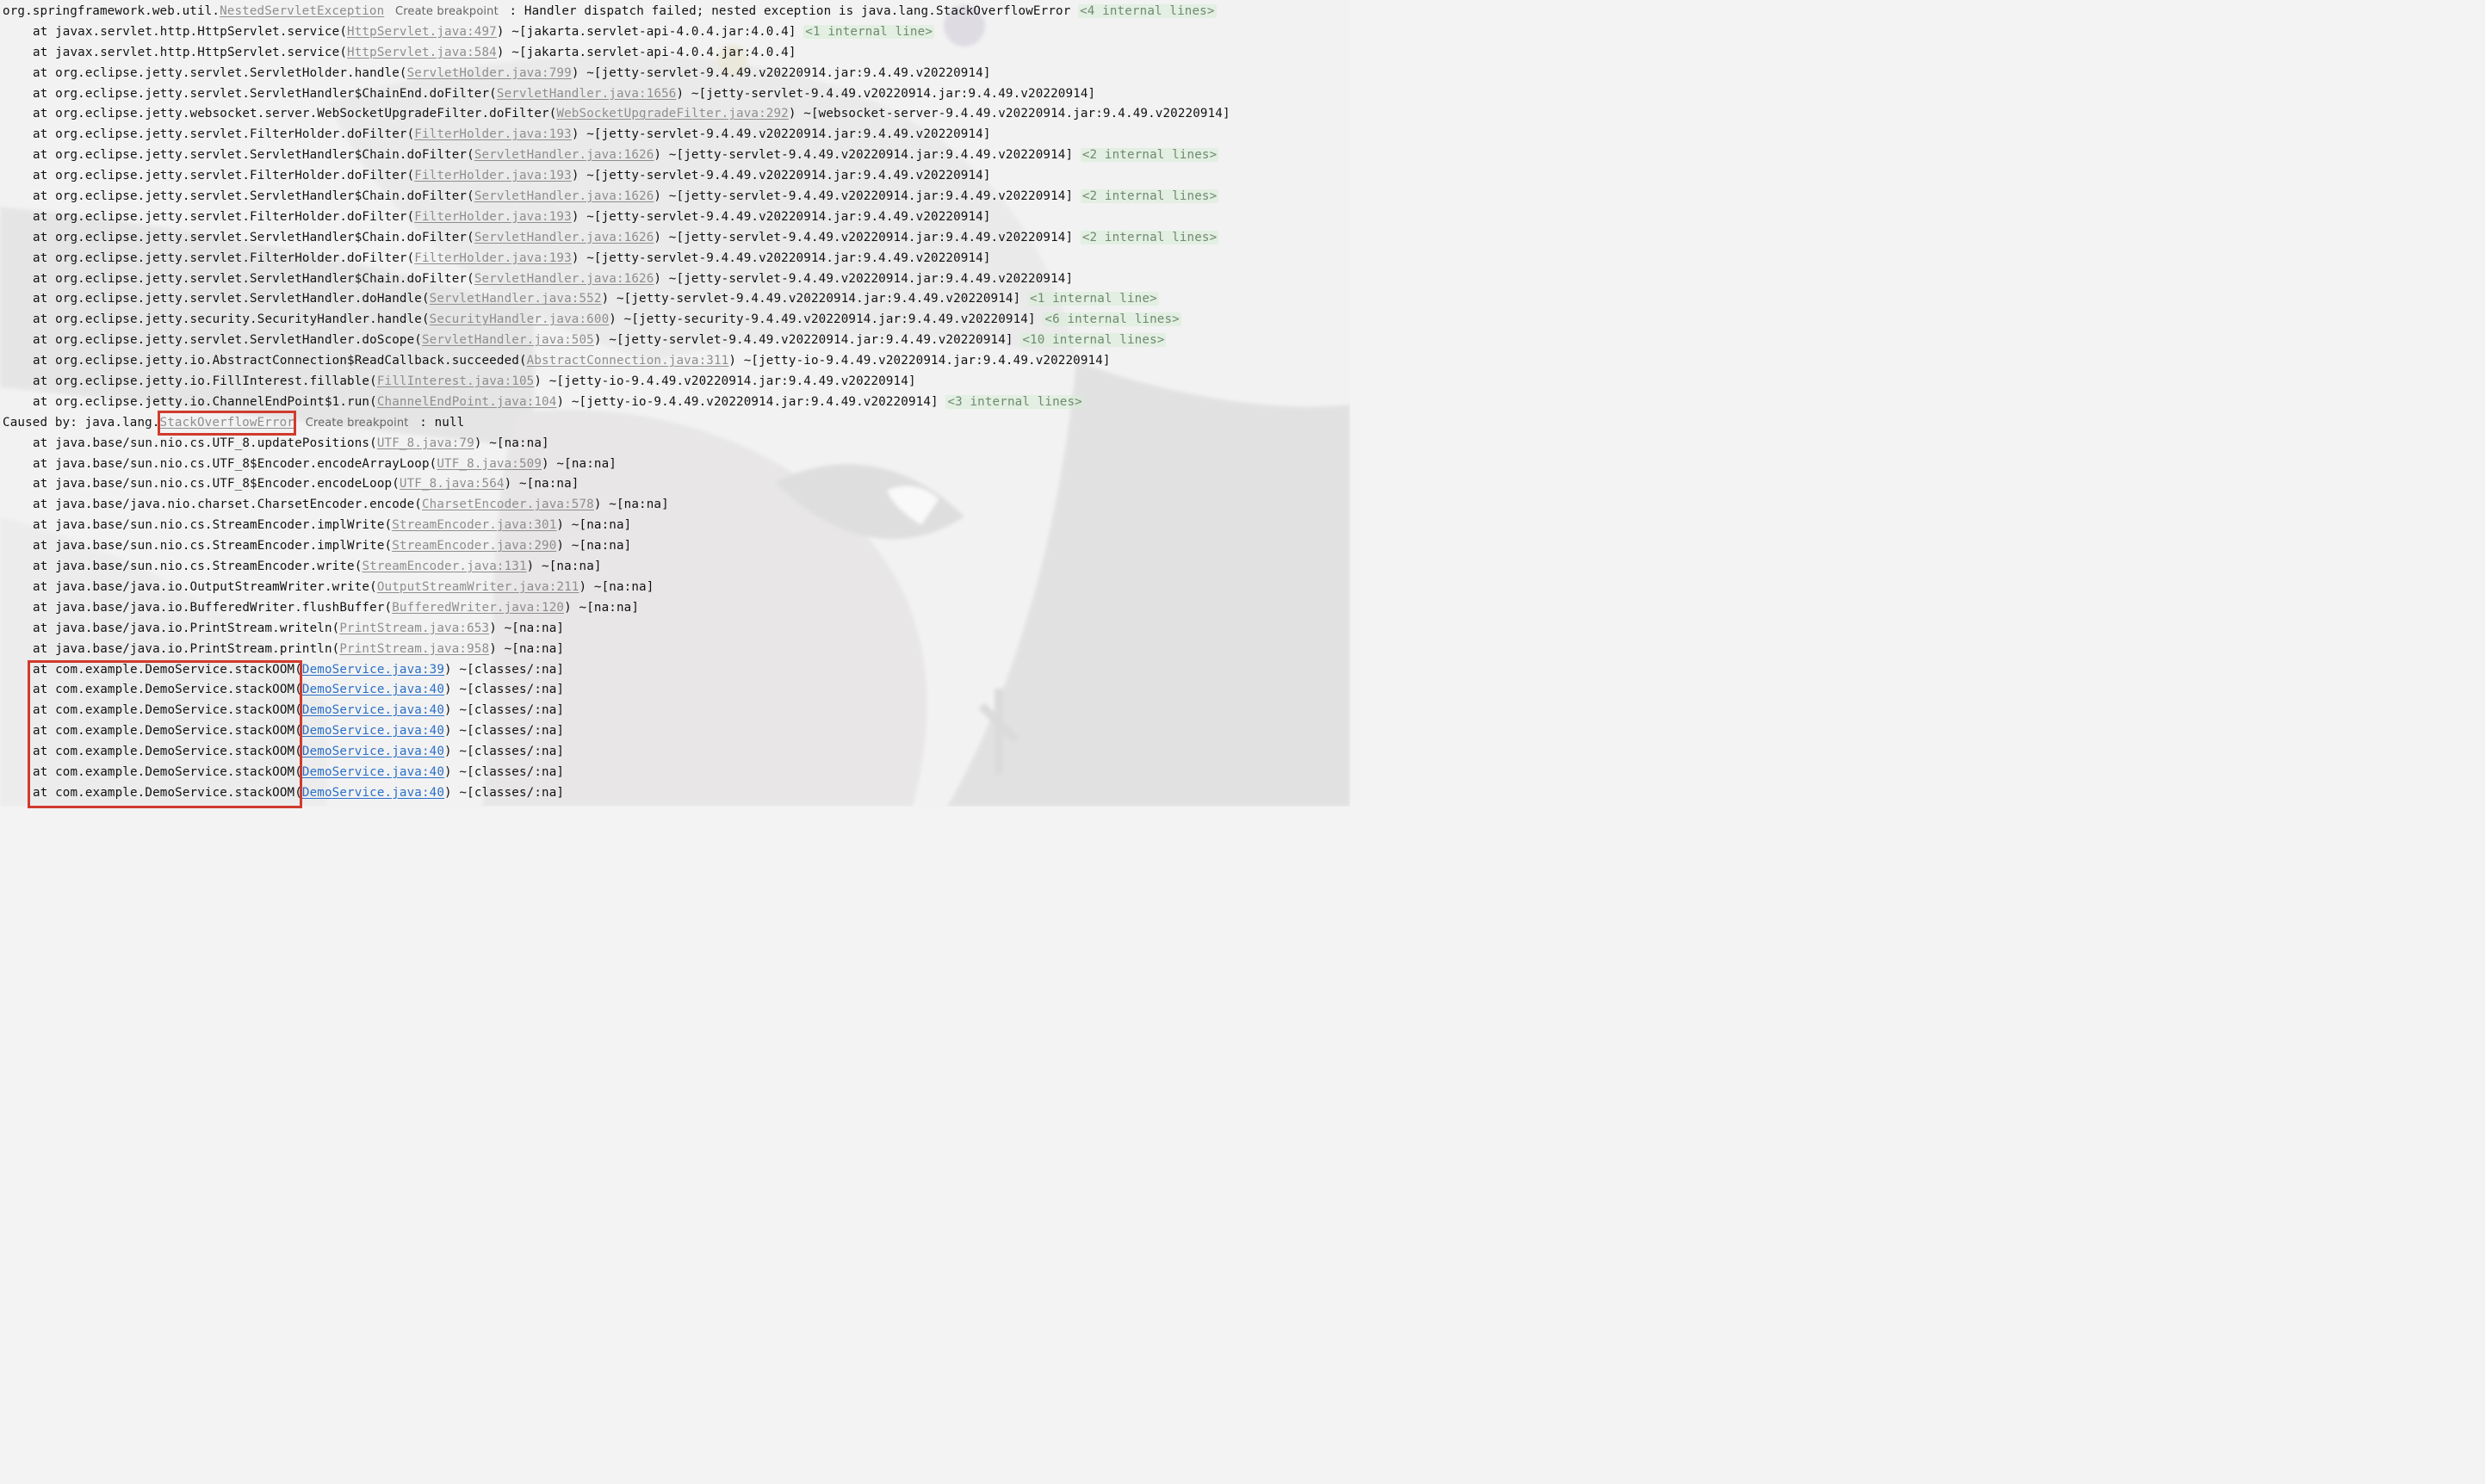  What do you see at coordinates (453, 484) in the screenshot?
I see `source-file-link: UTF_8.java:564` at bounding box center [453, 484].